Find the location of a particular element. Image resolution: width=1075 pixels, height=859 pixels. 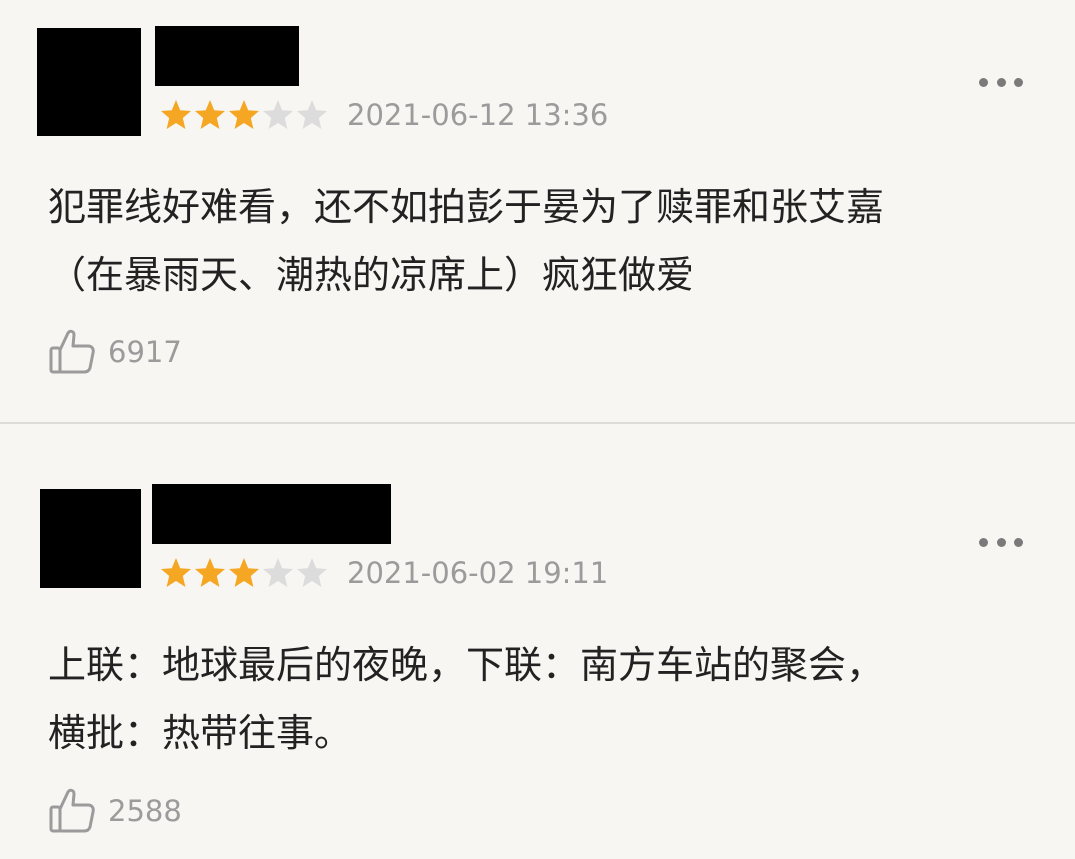

like-button: 2588 is located at coordinates (115, 811).